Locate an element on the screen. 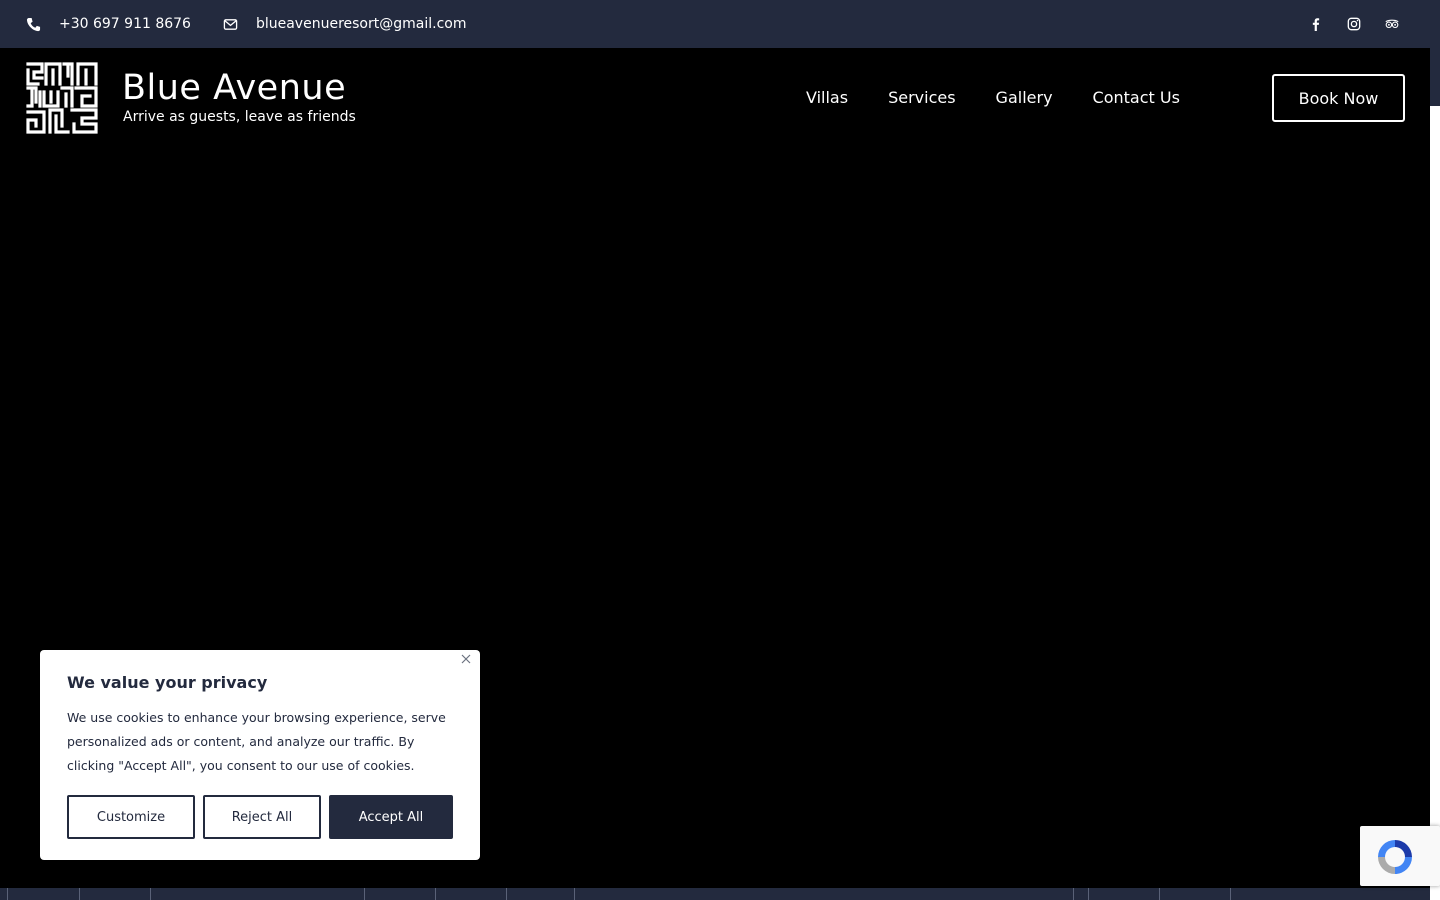 The height and width of the screenshot is (900, 1440). social-links is located at coordinates (1354, 24).